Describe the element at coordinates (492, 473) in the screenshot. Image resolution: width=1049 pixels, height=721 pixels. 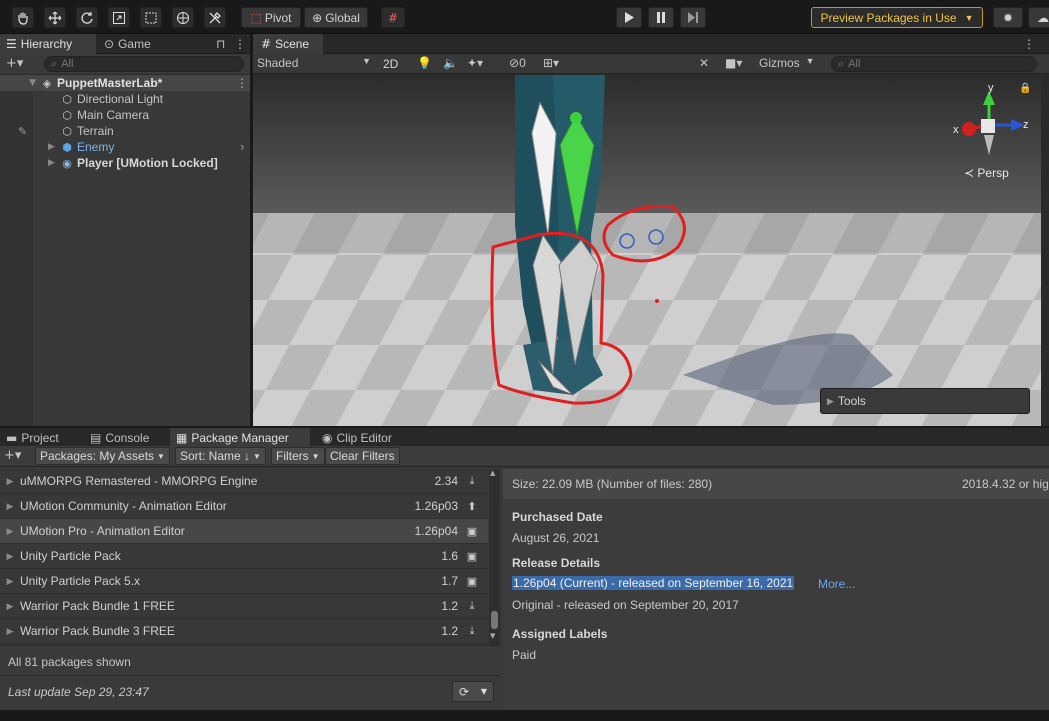
I see `scroll-up-icon: ▲` at that location.